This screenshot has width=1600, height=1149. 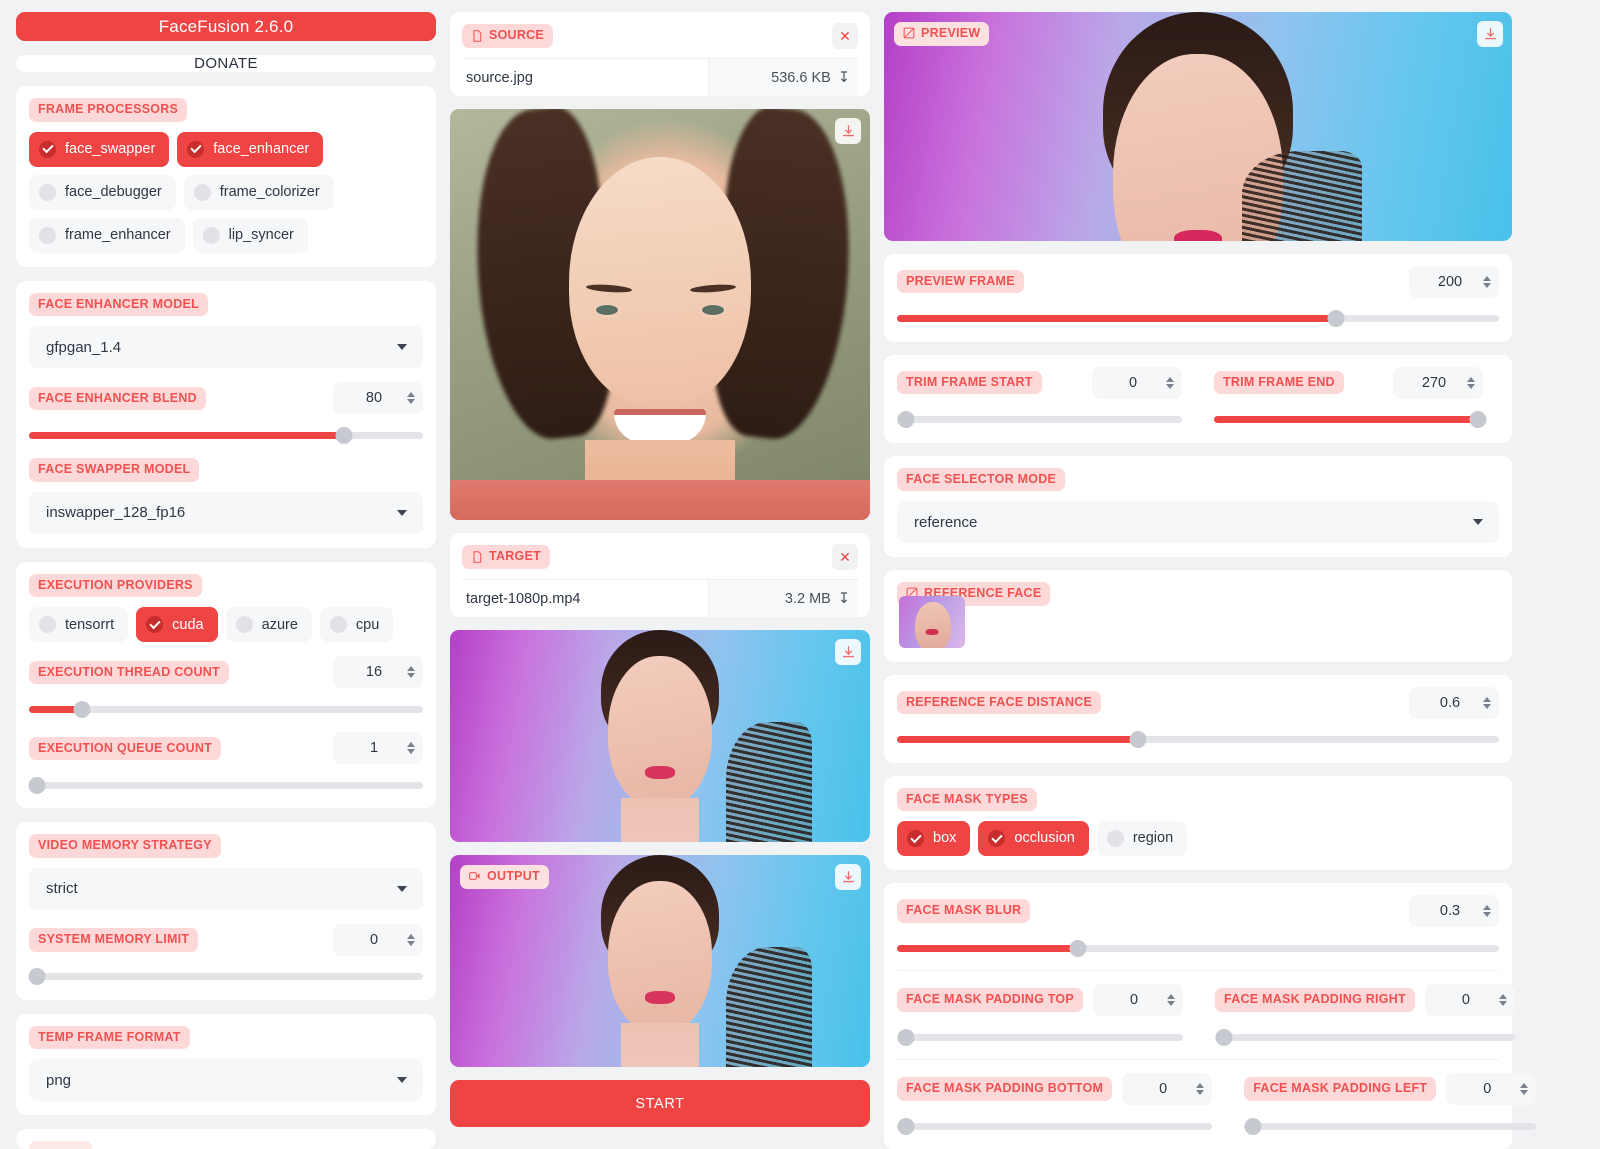 What do you see at coordinates (1138, 1000) in the screenshot?
I see `face-mask-padding-top-input: 0` at bounding box center [1138, 1000].